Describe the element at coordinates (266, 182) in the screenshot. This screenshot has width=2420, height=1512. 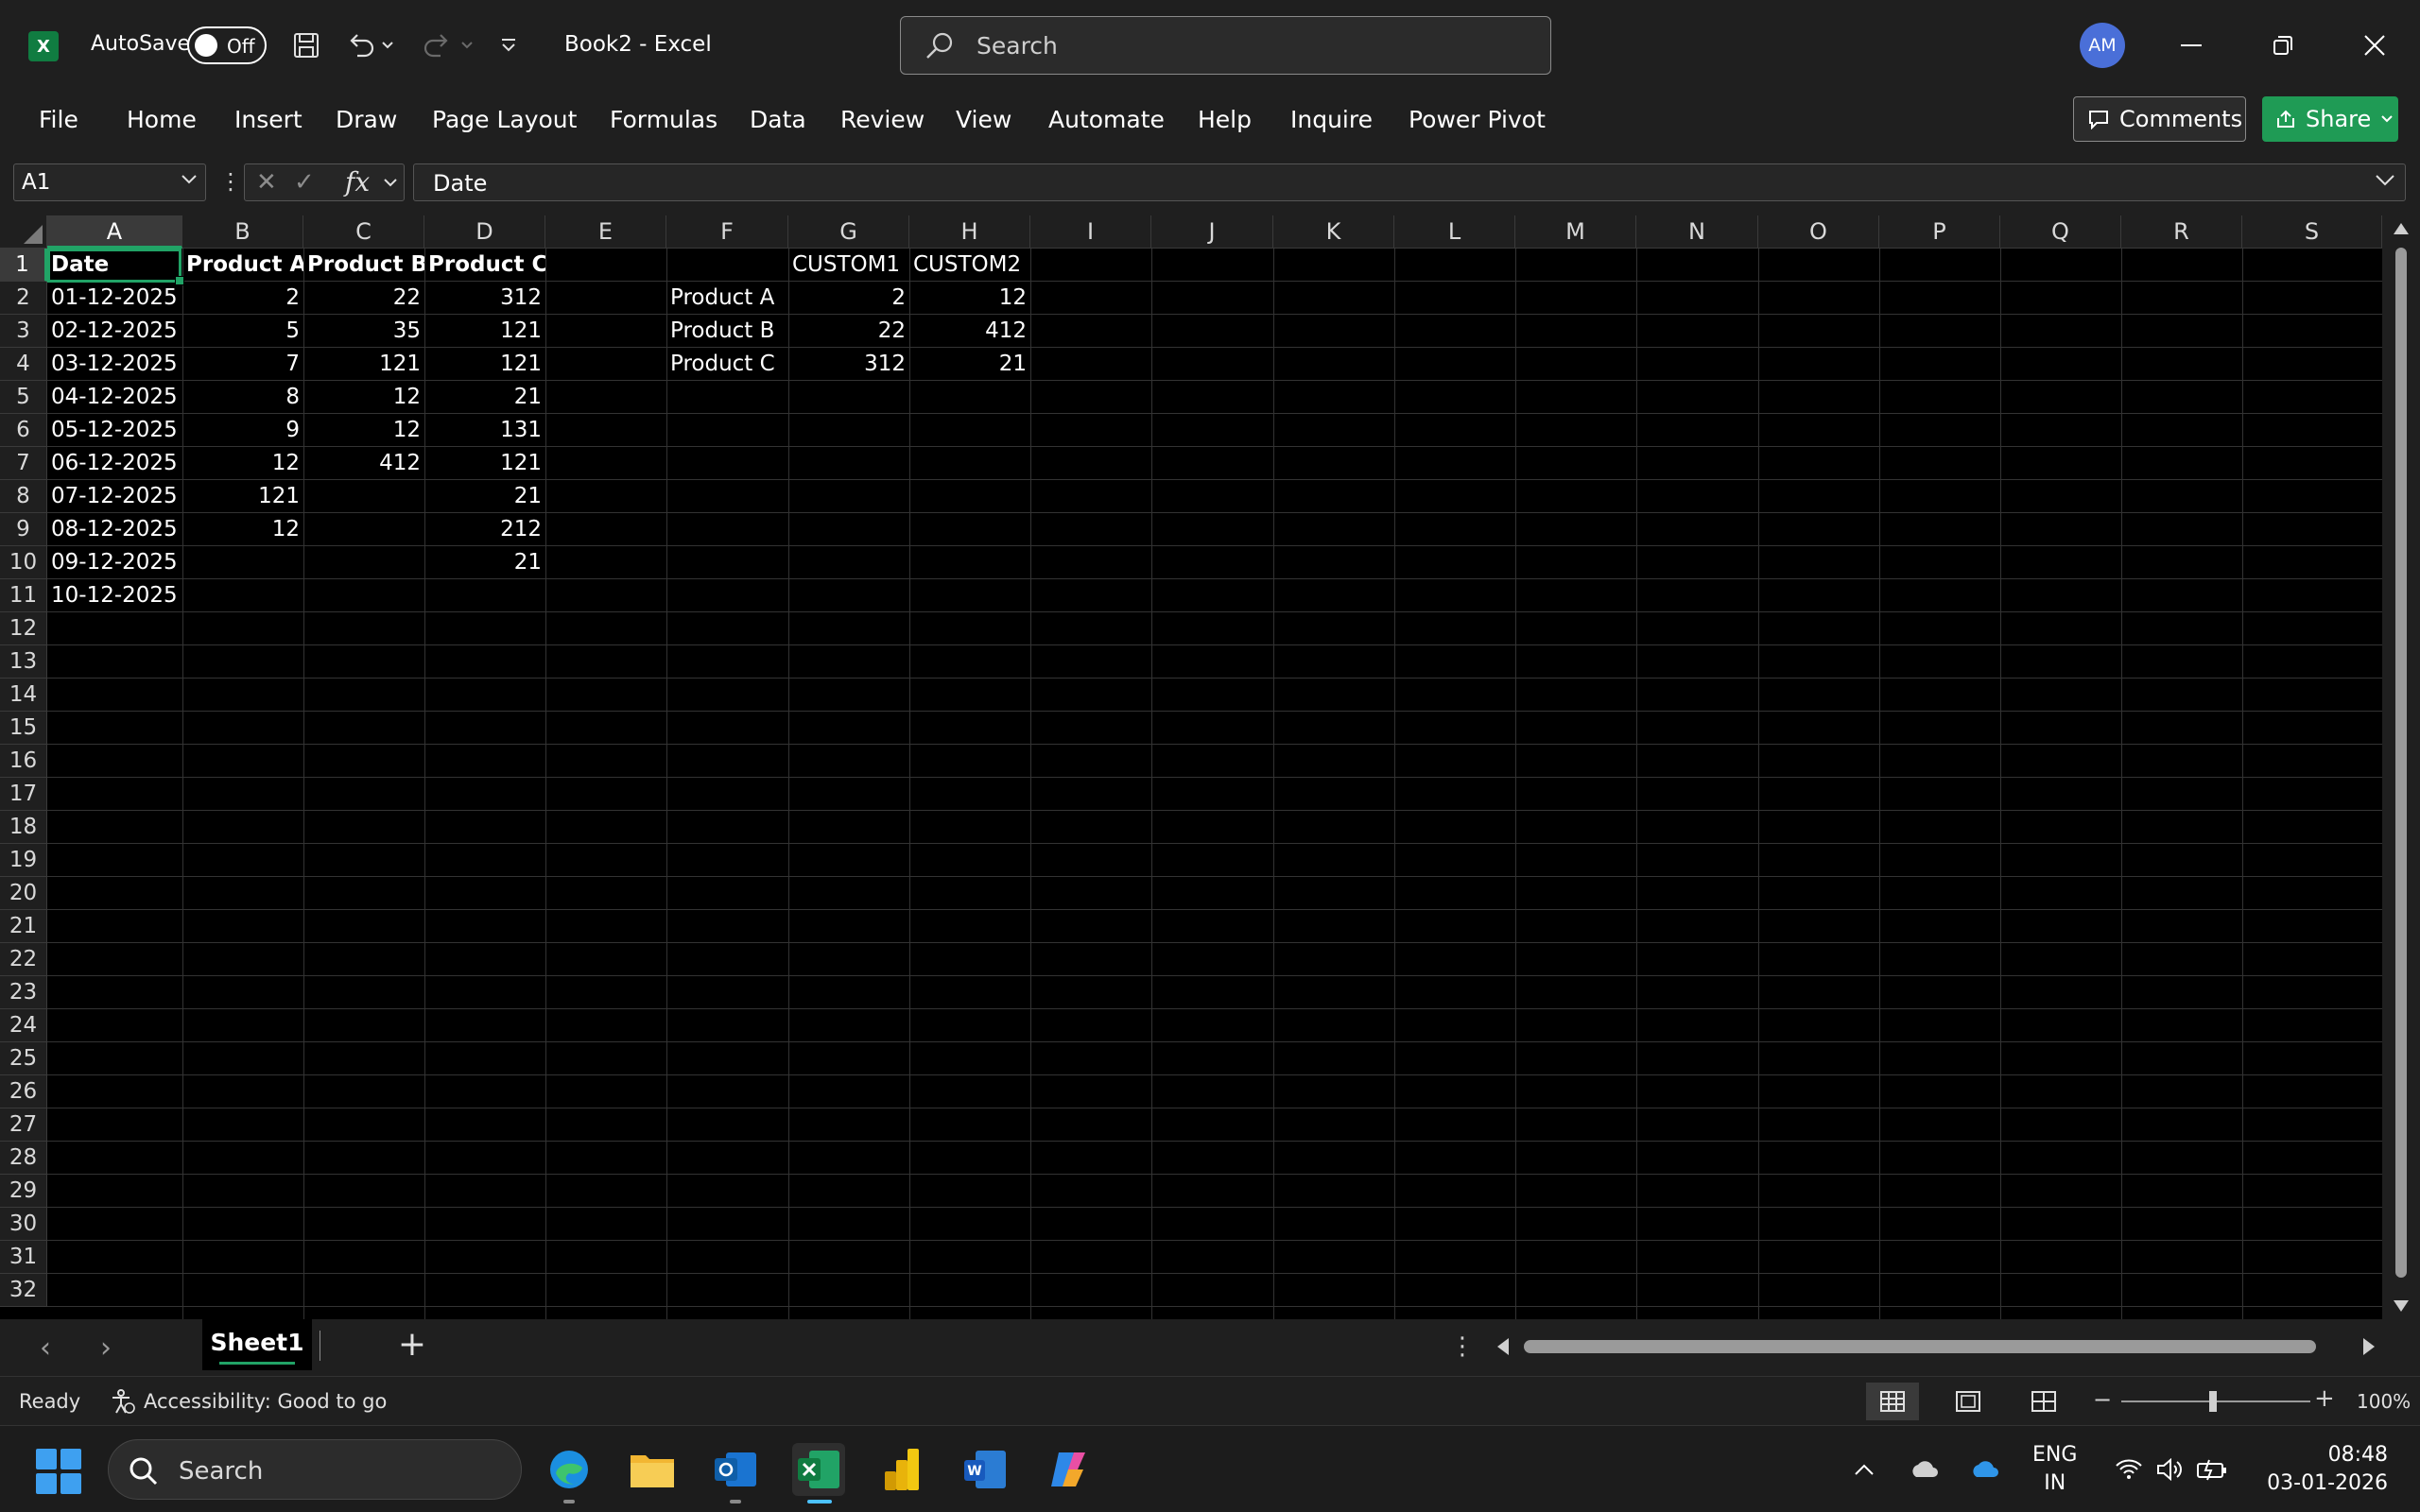
I see `cancel-icon: ✕` at that location.